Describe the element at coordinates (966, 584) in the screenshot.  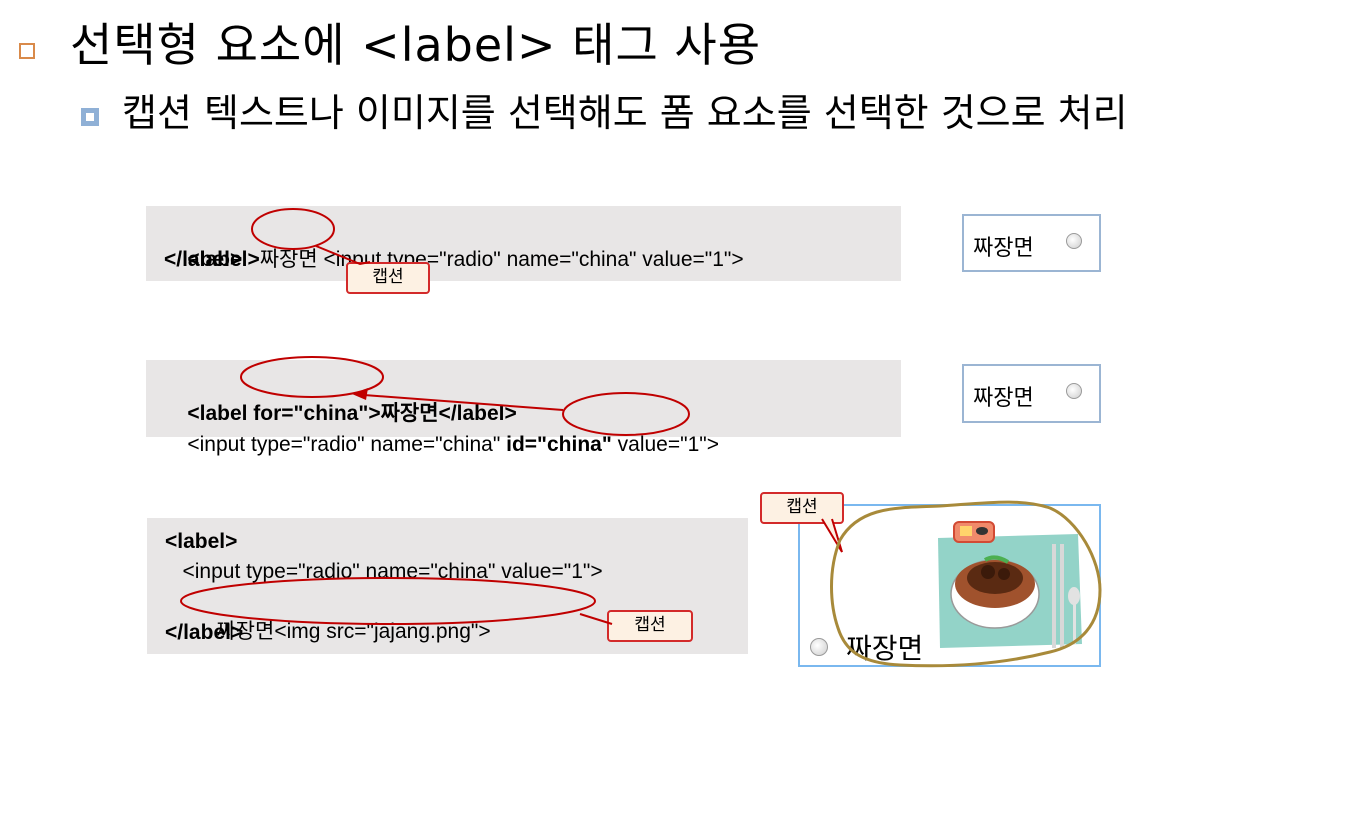
I see `image-caption-outline` at that location.